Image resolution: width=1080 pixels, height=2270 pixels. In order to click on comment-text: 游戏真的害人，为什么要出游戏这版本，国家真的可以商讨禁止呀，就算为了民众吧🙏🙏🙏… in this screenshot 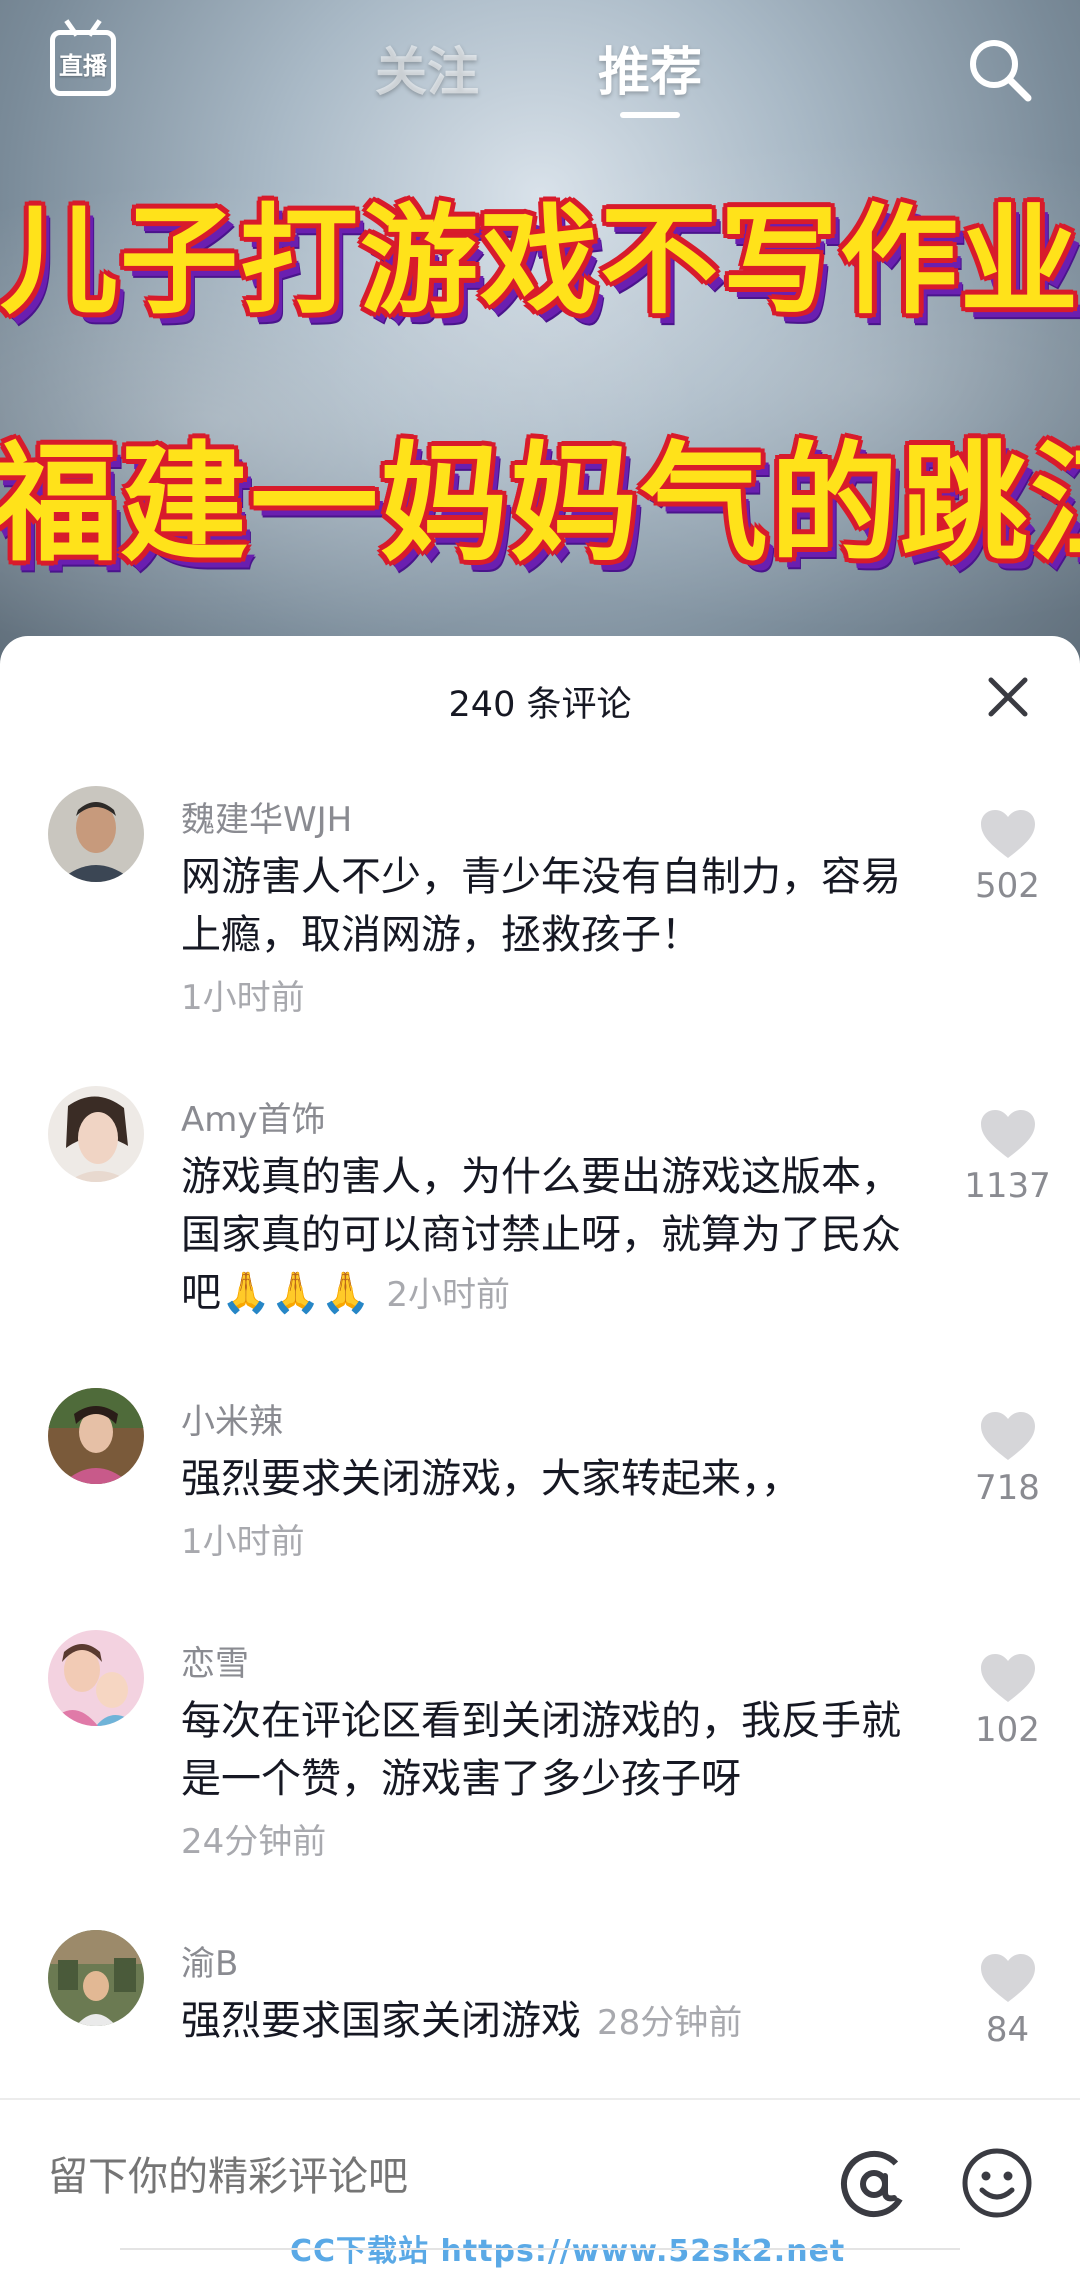, I will do `click(548, 1236)`.